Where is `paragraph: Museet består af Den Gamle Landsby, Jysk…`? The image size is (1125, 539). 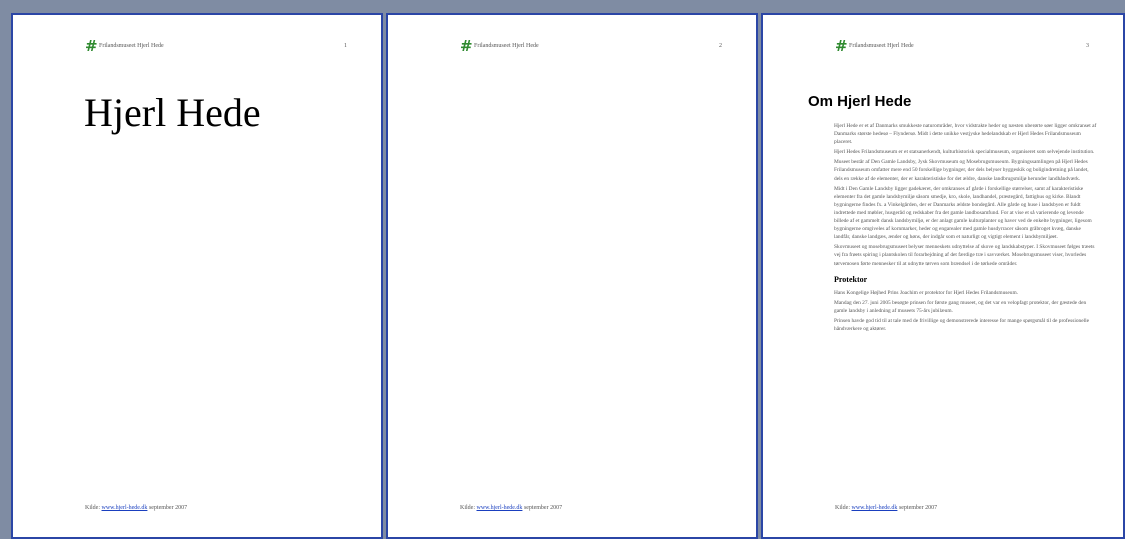 paragraph: Museet består af Den Gamle Landsby, Jysk… is located at coordinates (961, 170).